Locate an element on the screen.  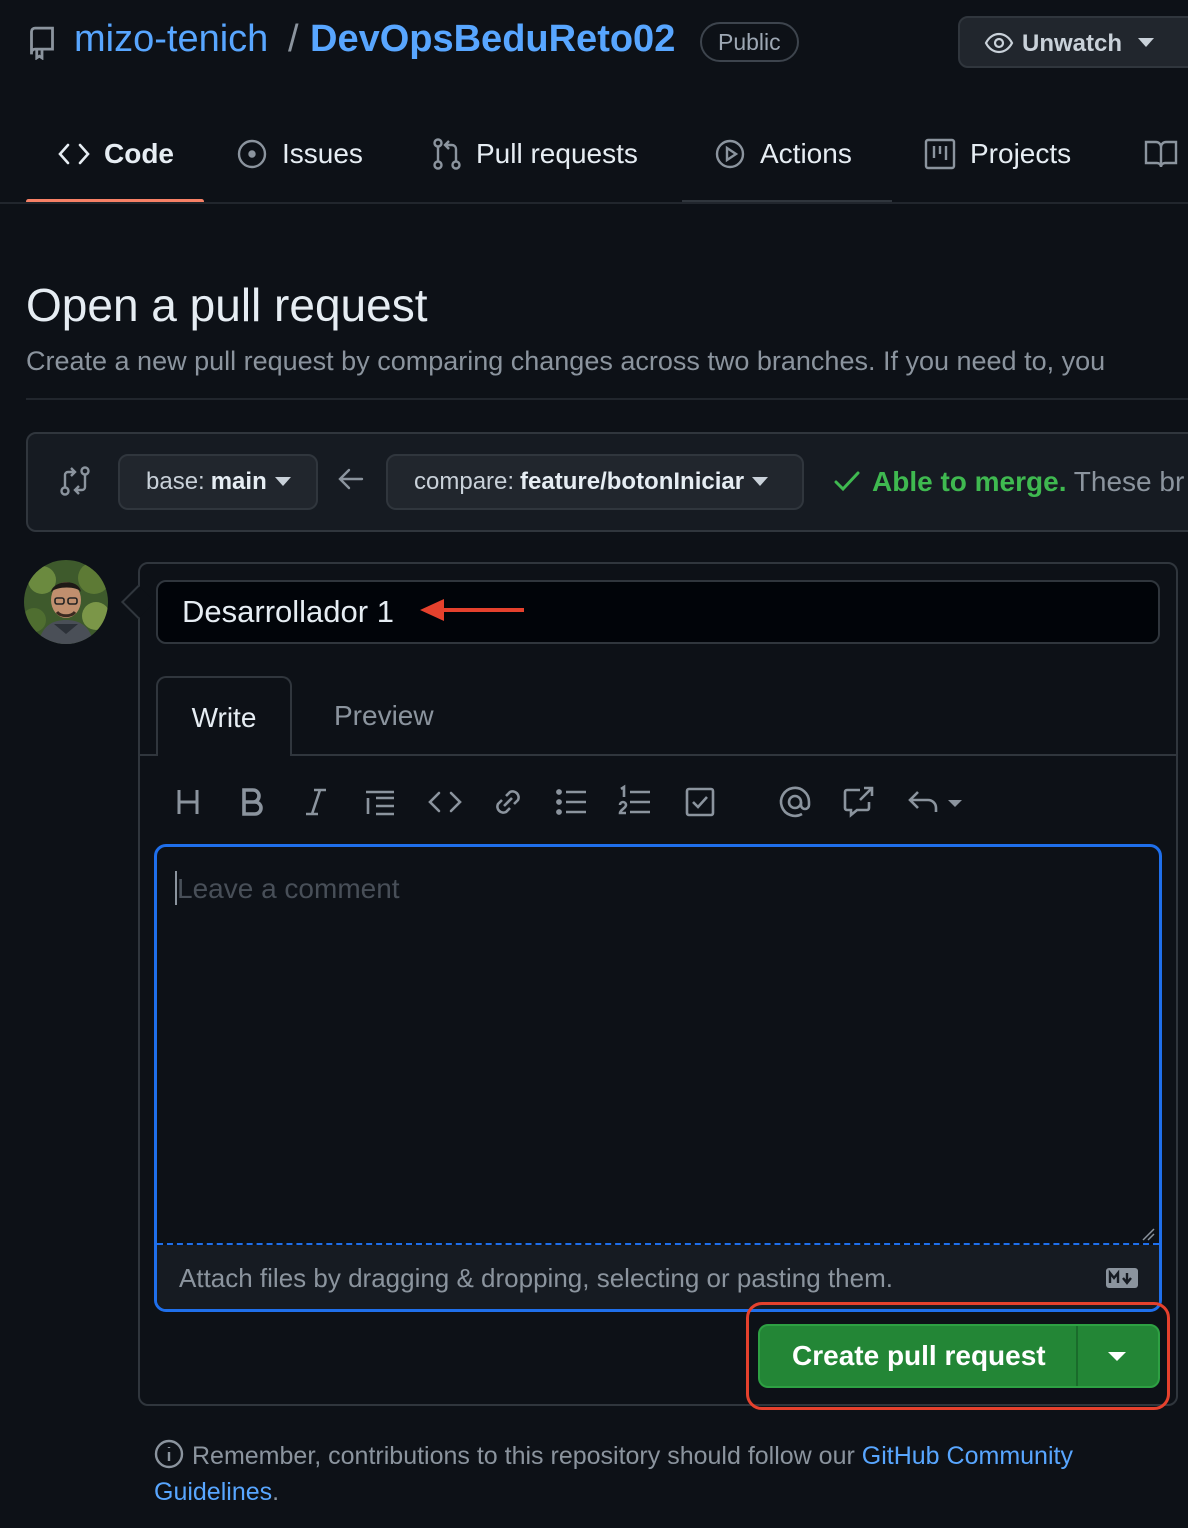
markdown-icon is located at coordinates (1122, 1278).